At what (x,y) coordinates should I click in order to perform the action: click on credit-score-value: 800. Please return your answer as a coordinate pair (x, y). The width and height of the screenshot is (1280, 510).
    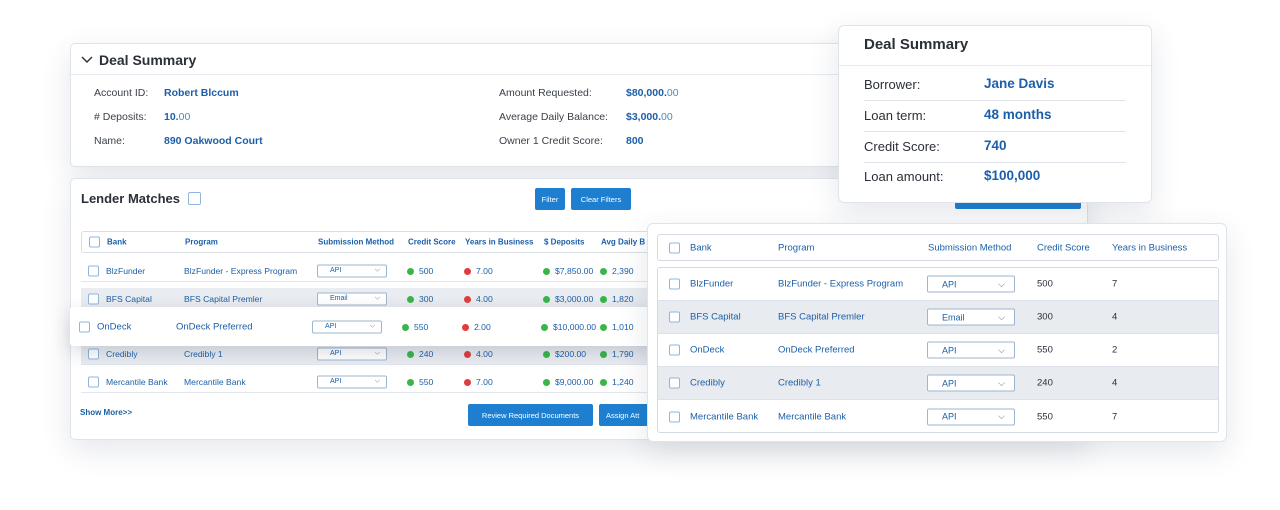
    Looking at the image, I should click on (635, 141).